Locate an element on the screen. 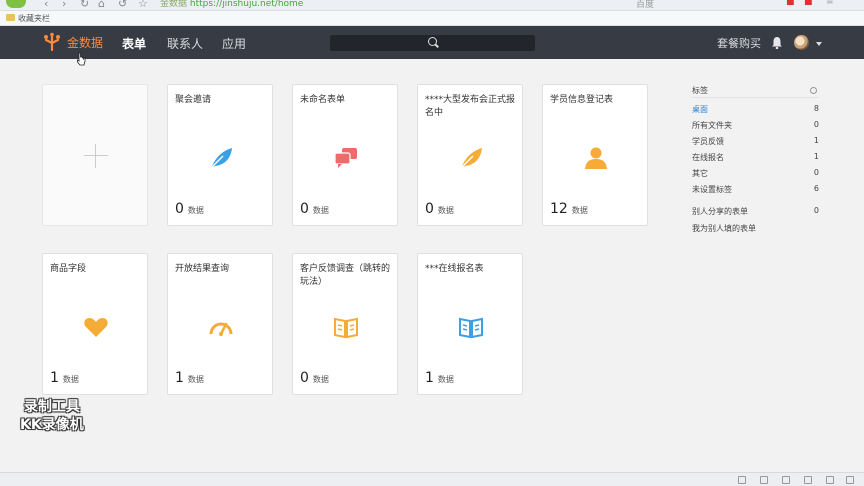 The height and width of the screenshot is (486, 864). address-bar: 金数据 https://jinshuju.net/home is located at coordinates (231, 4).